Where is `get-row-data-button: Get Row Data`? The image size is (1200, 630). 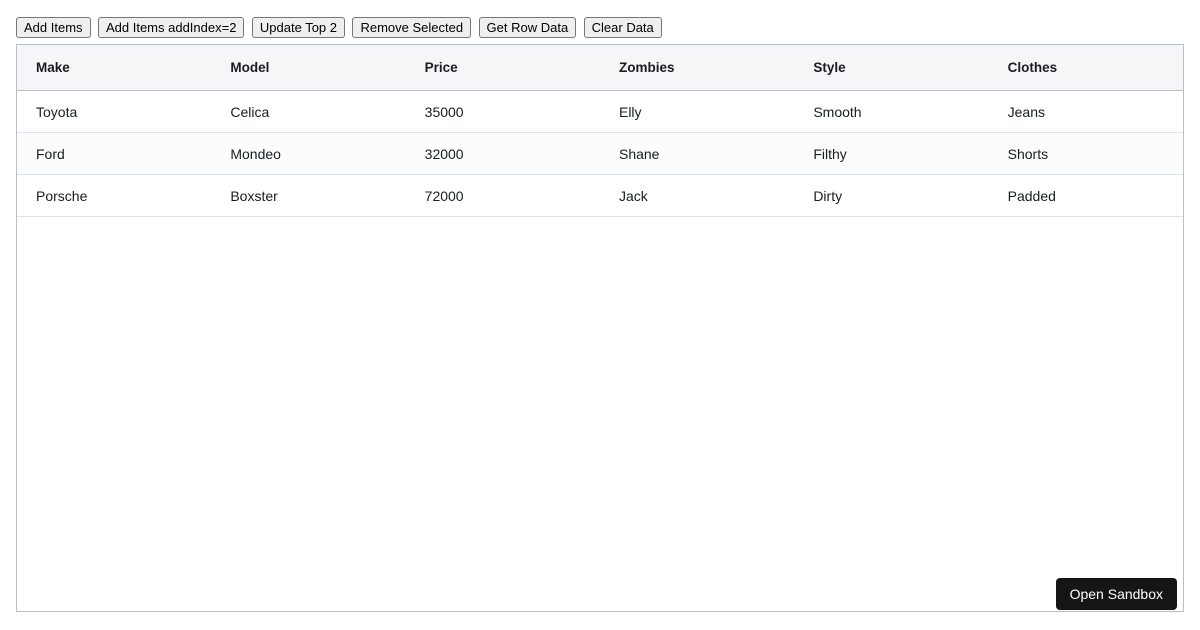
get-row-data-button: Get Row Data is located at coordinates (527, 27).